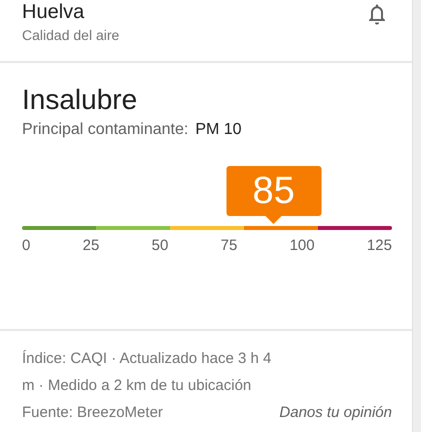 The height and width of the screenshot is (432, 421). What do you see at coordinates (105, 130) in the screenshot?
I see `pollutant-label: Principal contaminante:` at bounding box center [105, 130].